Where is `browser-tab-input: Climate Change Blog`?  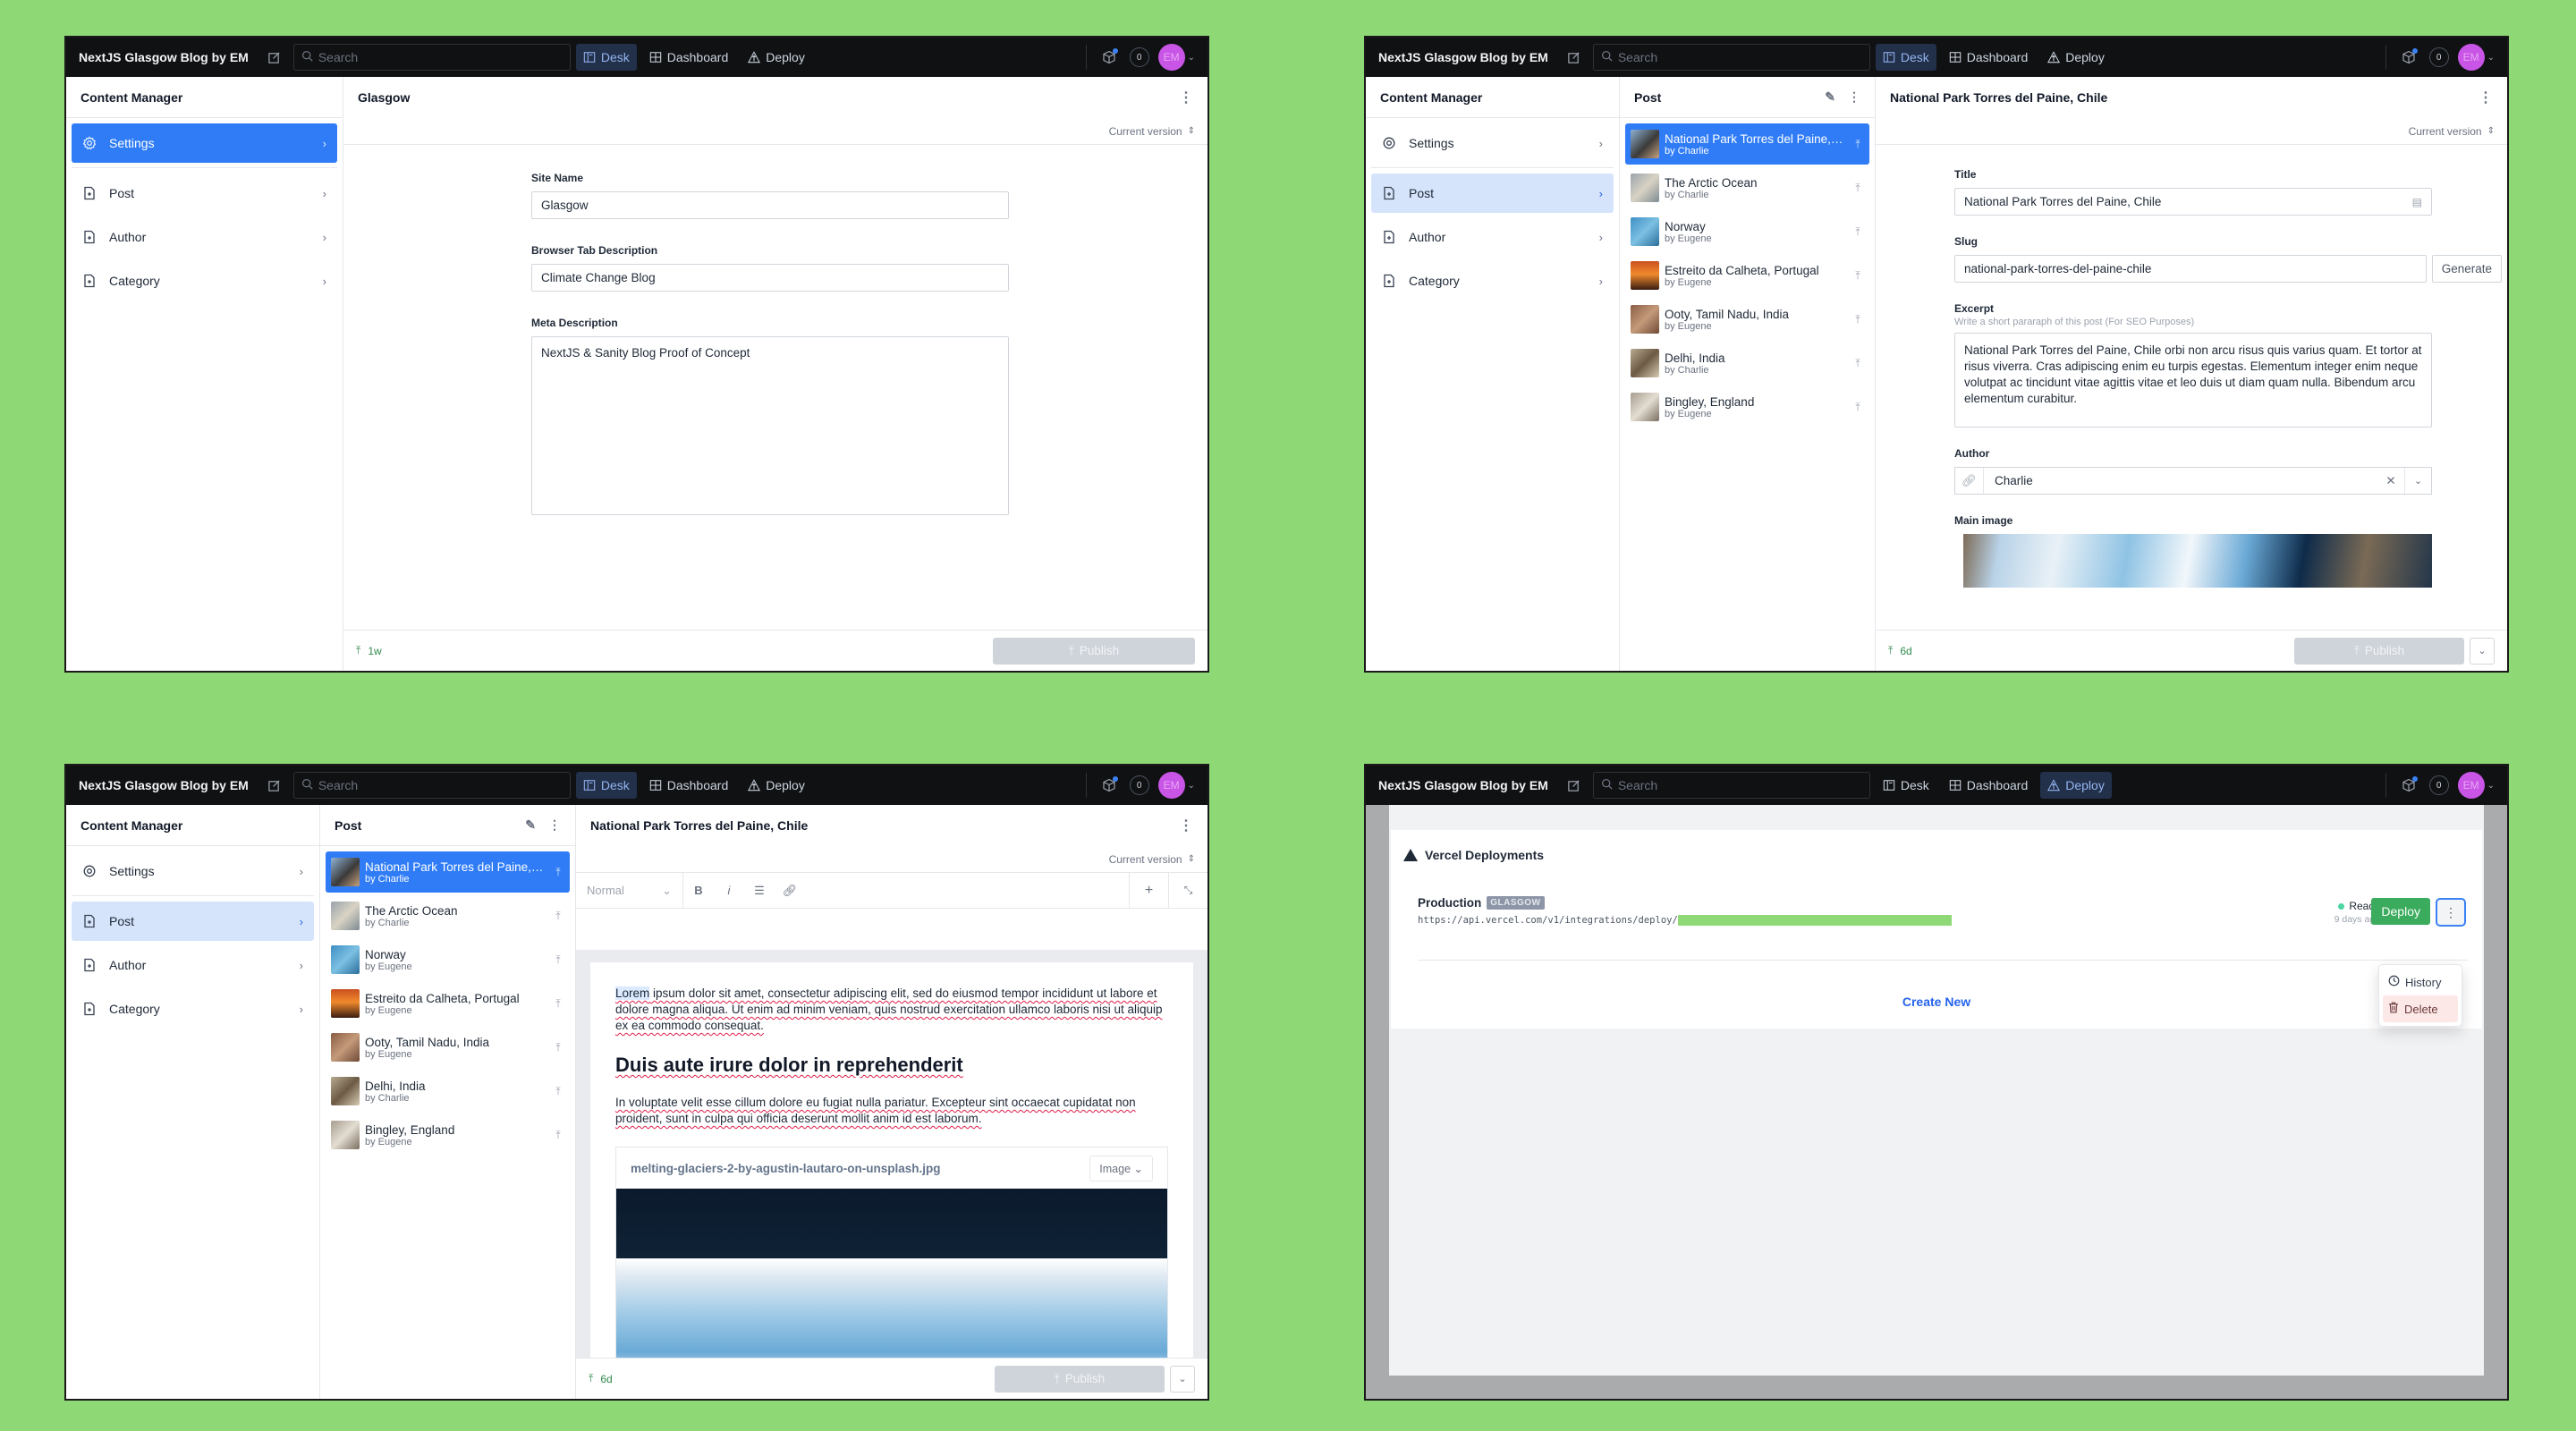
browser-tab-input: Climate Change Blog is located at coordinates (770, 278).